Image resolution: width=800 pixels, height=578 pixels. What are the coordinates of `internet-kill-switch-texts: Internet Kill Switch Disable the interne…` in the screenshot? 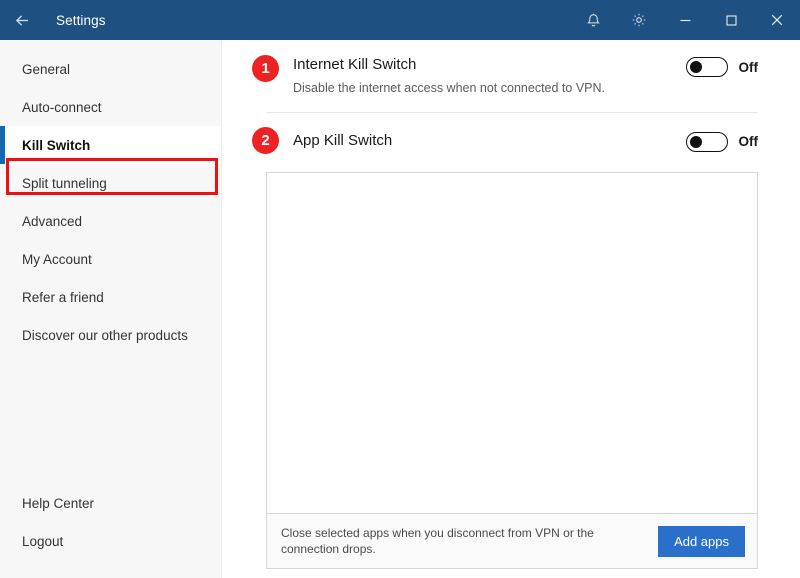 It's located at (483, 75).